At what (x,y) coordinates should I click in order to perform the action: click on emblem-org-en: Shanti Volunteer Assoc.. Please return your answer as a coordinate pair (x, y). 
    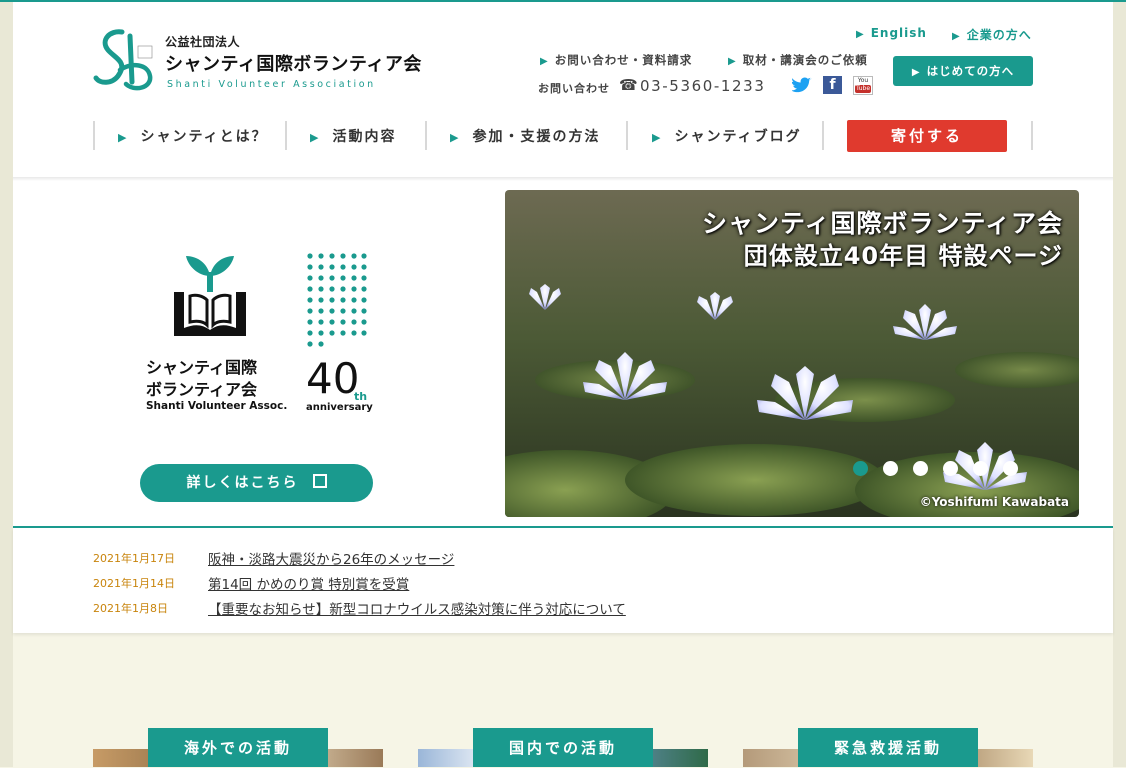
    Looking at the image, I should click on (217, 406).